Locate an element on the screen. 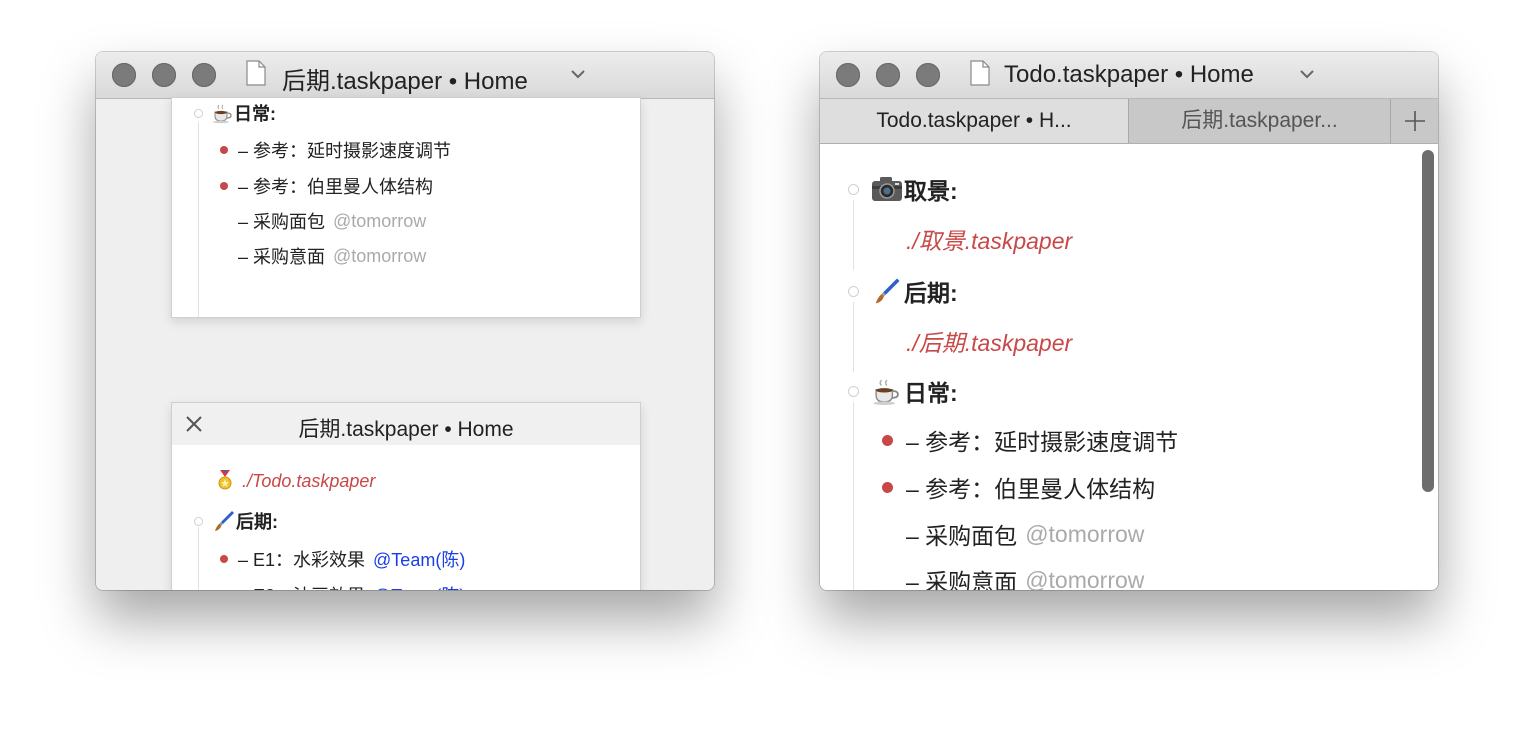  plus-icon is located at coordinates (1414, 121).